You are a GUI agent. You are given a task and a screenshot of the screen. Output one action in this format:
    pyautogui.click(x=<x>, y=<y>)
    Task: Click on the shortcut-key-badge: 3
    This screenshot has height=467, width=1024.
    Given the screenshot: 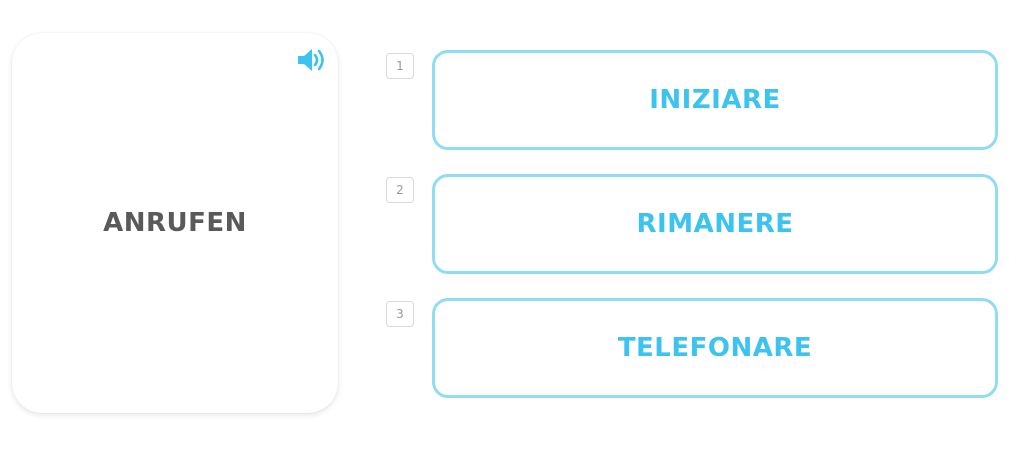 What is the action you would take?
    pyautogui.click(x=400, y=314)
    